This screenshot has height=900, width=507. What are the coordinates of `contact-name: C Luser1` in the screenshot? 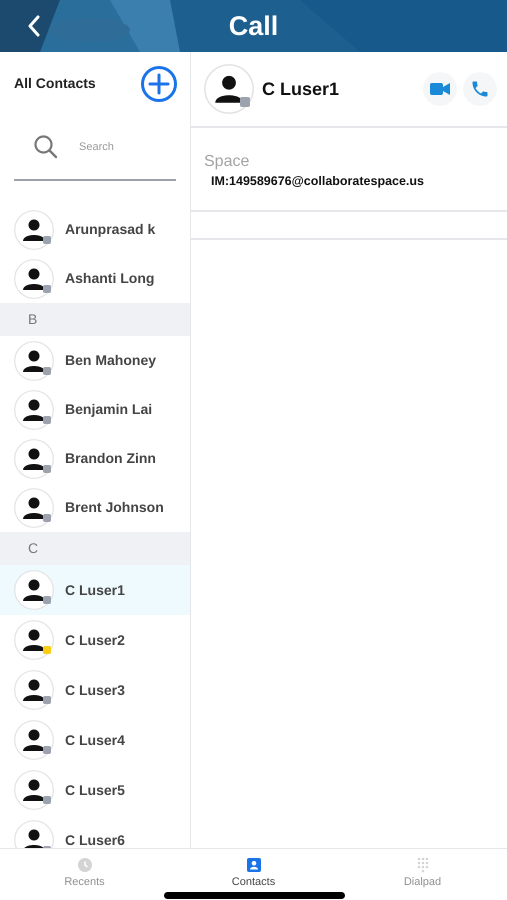 It's located at (301, 89).